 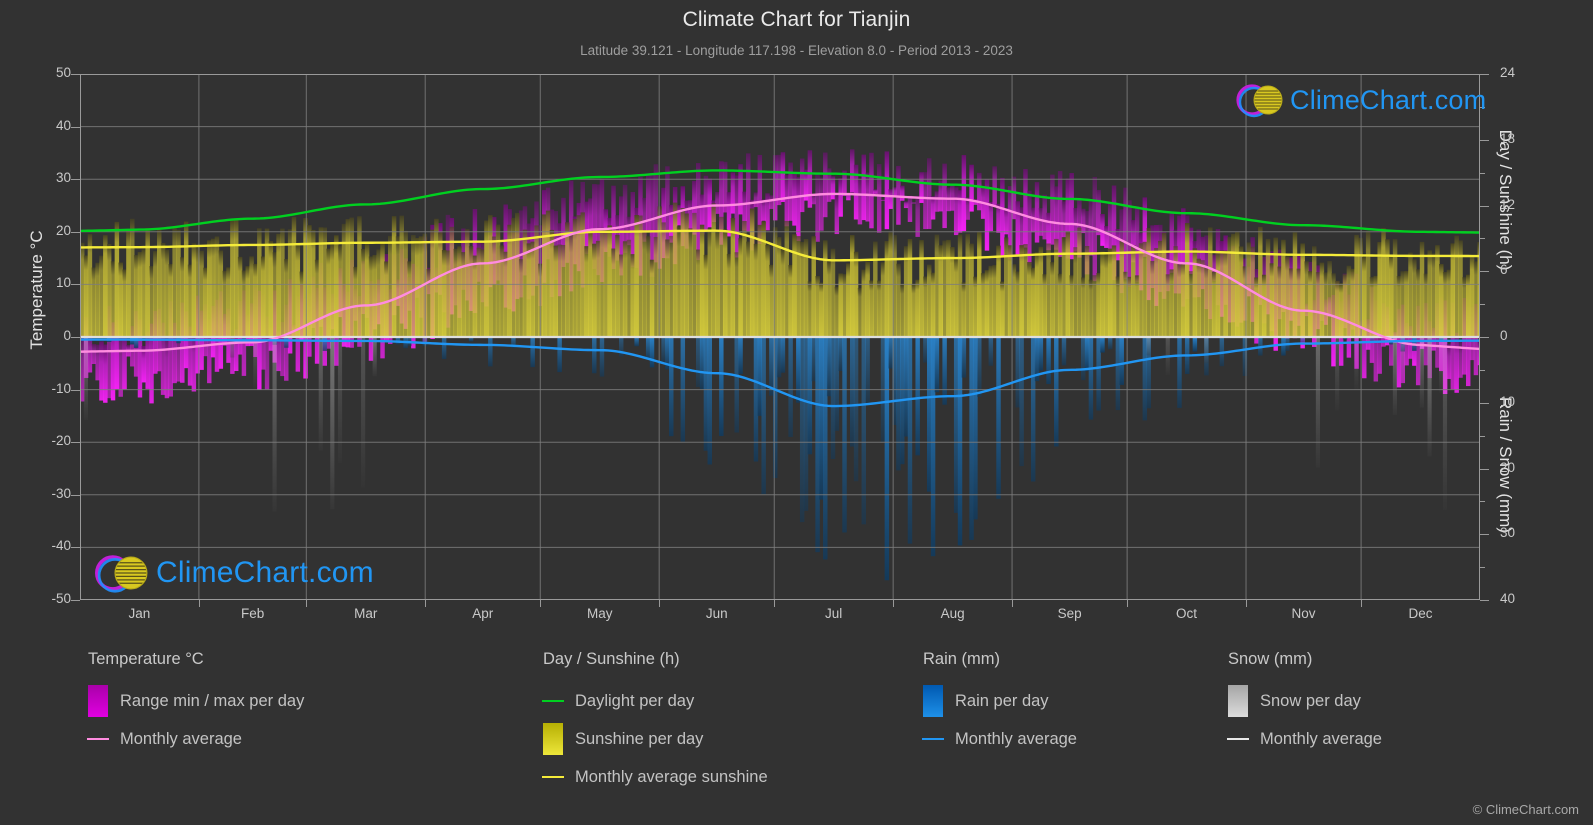 I want to click on y-tick-label-right: 12, so click(x=1508, y=204).